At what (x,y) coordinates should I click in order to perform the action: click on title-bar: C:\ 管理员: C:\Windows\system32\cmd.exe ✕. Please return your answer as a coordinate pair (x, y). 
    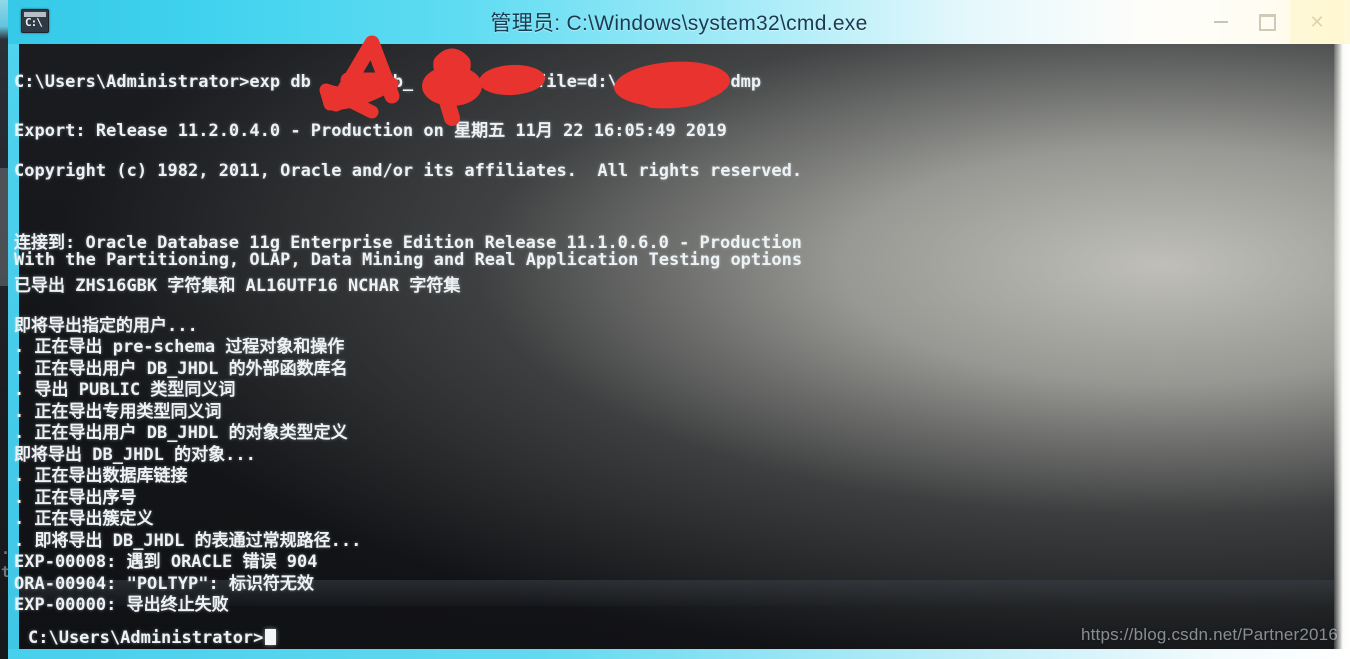
    Looking at the image, I should click on (679, 22).